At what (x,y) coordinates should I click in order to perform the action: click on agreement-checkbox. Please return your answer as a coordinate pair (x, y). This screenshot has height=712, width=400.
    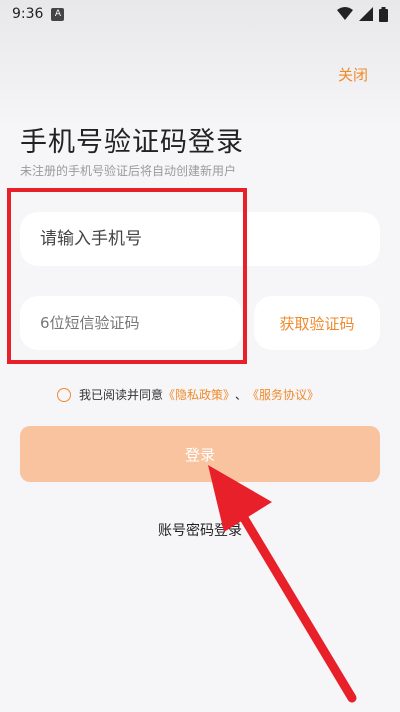
    Looking at the image, I should click on (64, 394).